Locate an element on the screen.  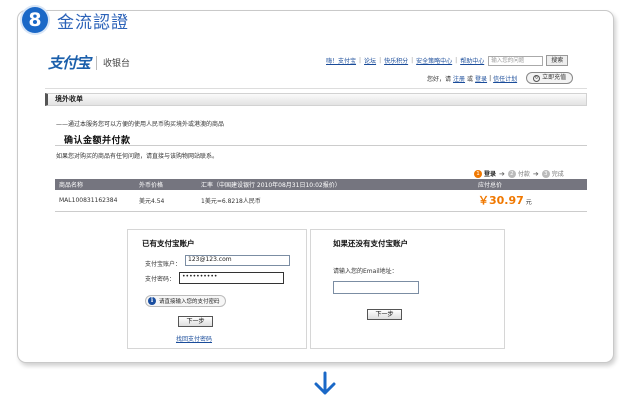
step-dot-2: 2 is located at coordinates (511, 173).